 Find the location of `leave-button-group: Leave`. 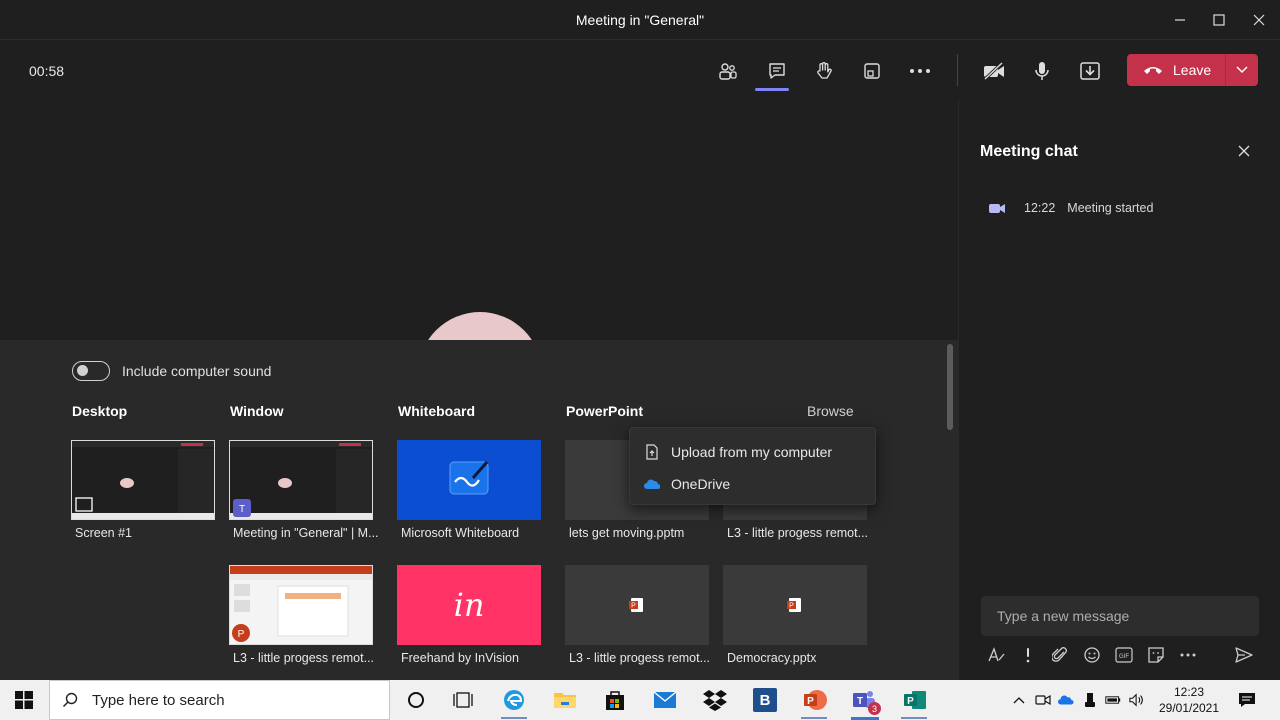

leave-button-group: Leave is located at coordinates (1192, 70).